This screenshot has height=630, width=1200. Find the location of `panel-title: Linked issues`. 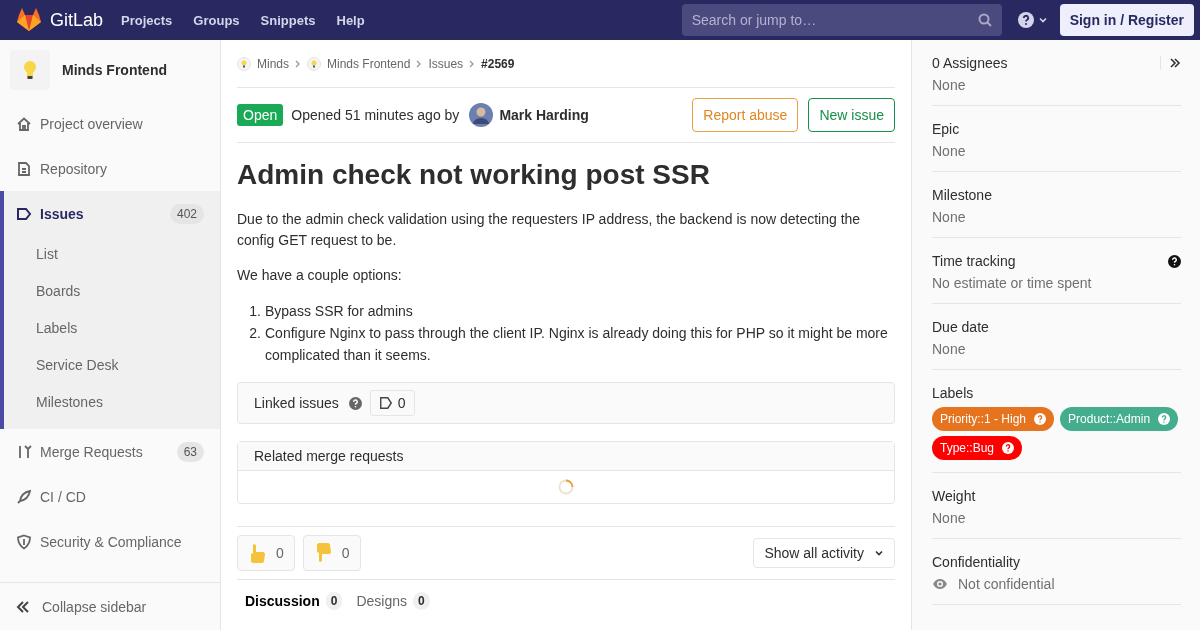

panel-title: Linked issues is located at coordinates (296, 403).